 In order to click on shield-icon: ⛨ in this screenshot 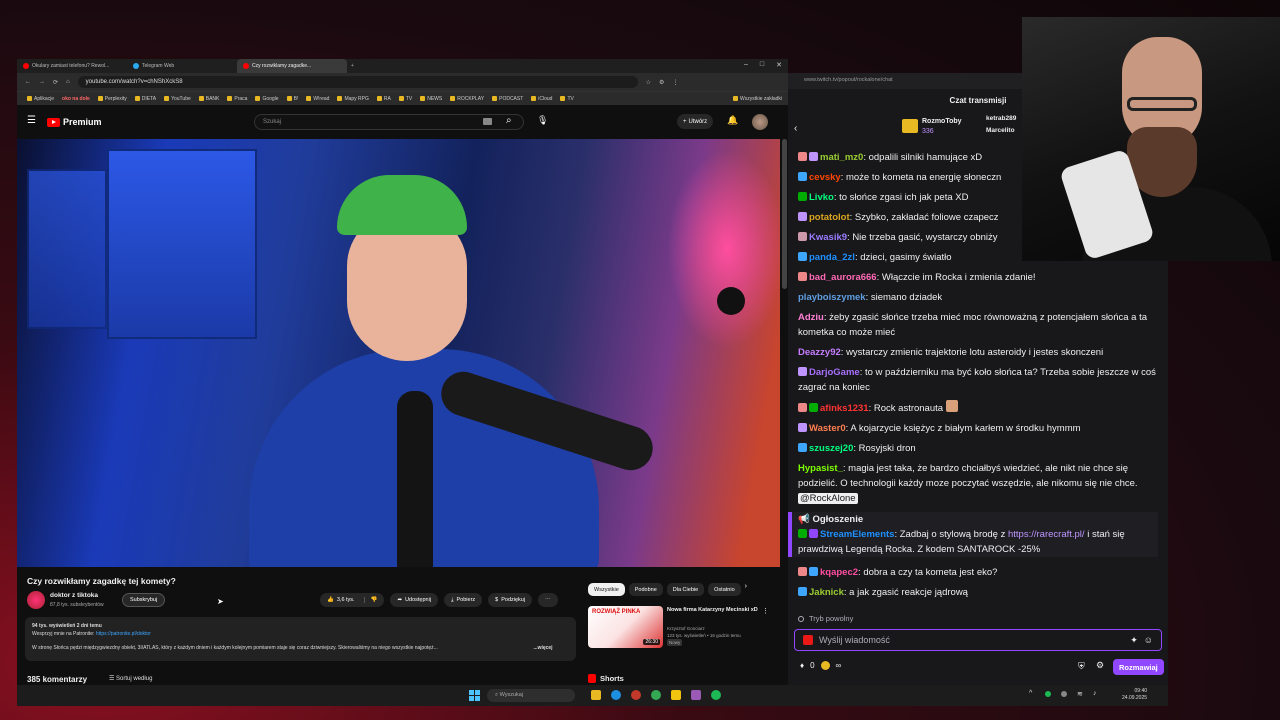, I will do `click(1081, 666)`.